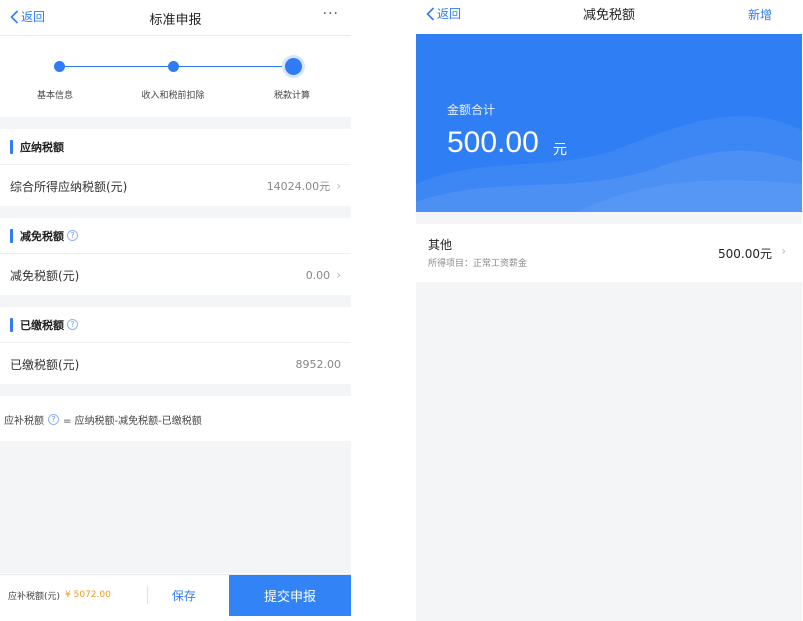  I want to click on list-item-relief: 其他 所得项目：正常工资薪金 500.00元 ›, so click(609, 253).